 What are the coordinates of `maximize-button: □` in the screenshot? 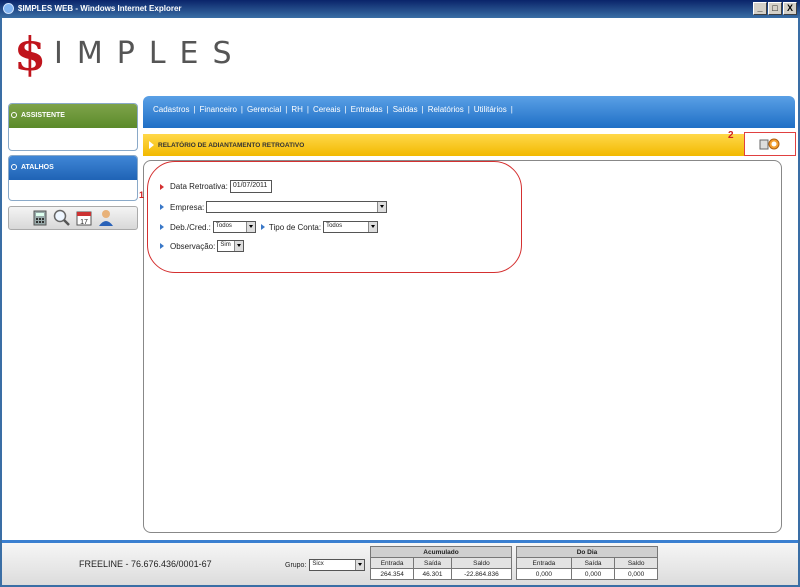 It's located at (775, 8).